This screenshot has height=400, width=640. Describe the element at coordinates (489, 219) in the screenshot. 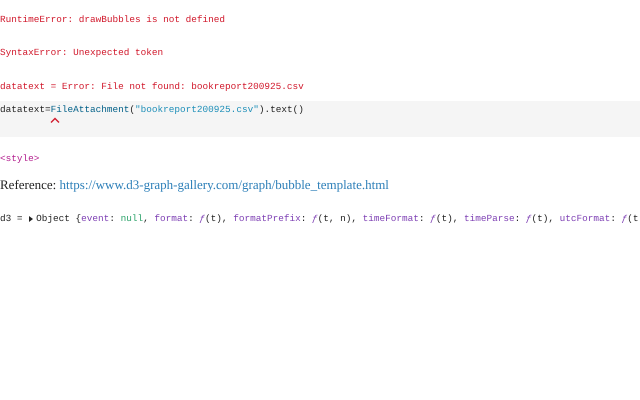

I see `property-key: timeParse` at that location.